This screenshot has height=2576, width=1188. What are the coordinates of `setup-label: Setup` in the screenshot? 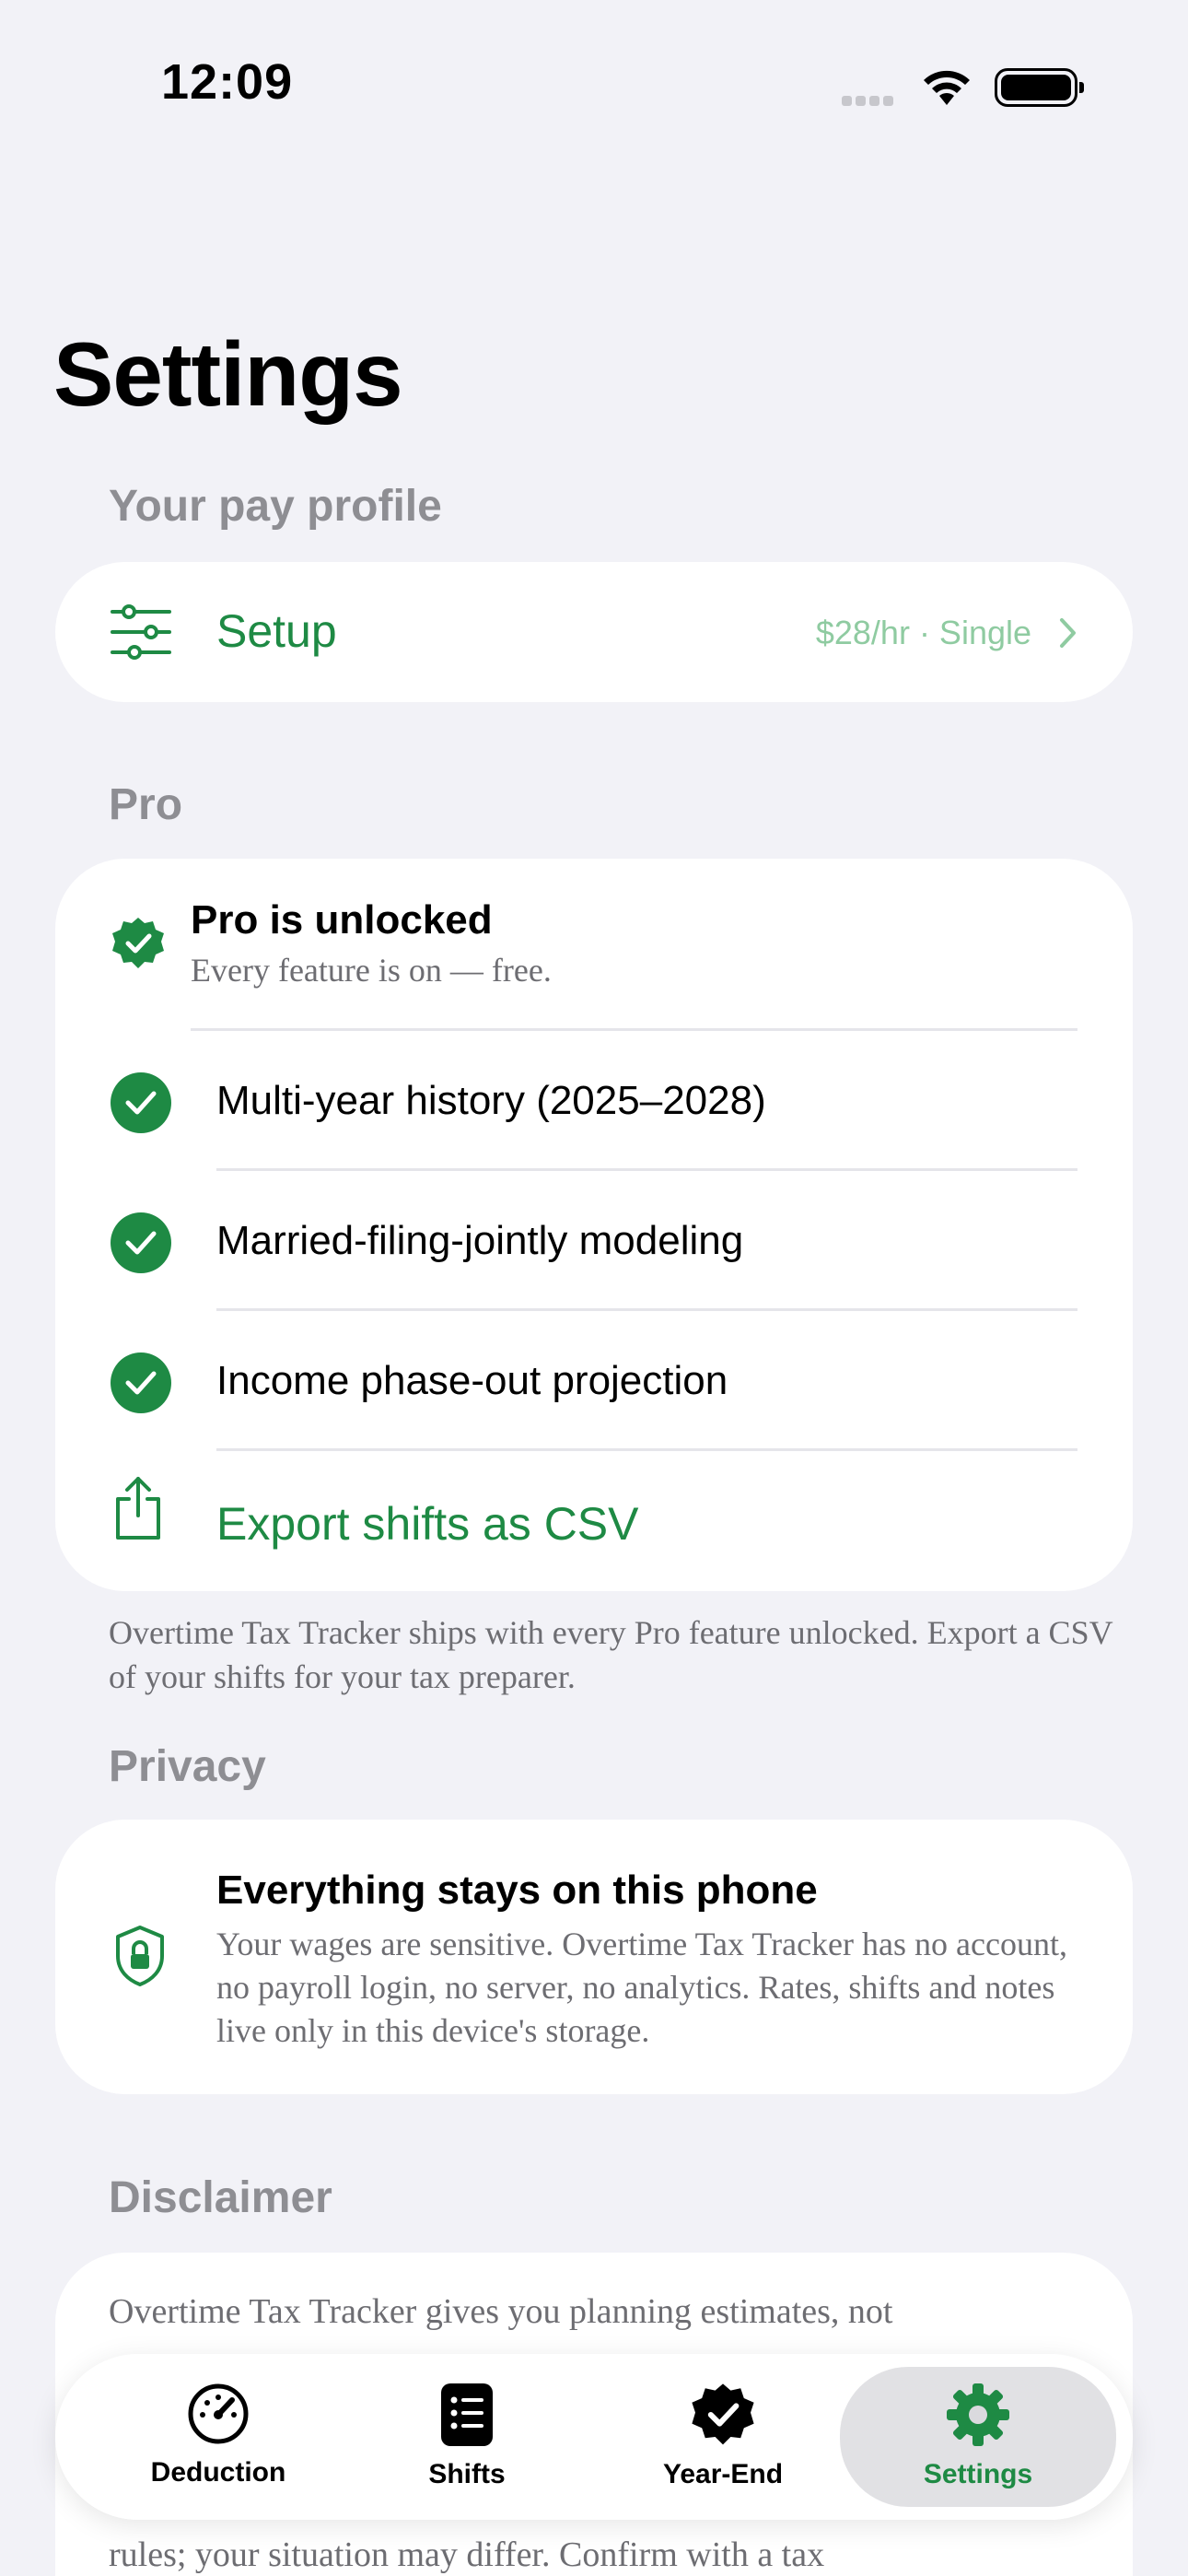 It's located at (276, 631).